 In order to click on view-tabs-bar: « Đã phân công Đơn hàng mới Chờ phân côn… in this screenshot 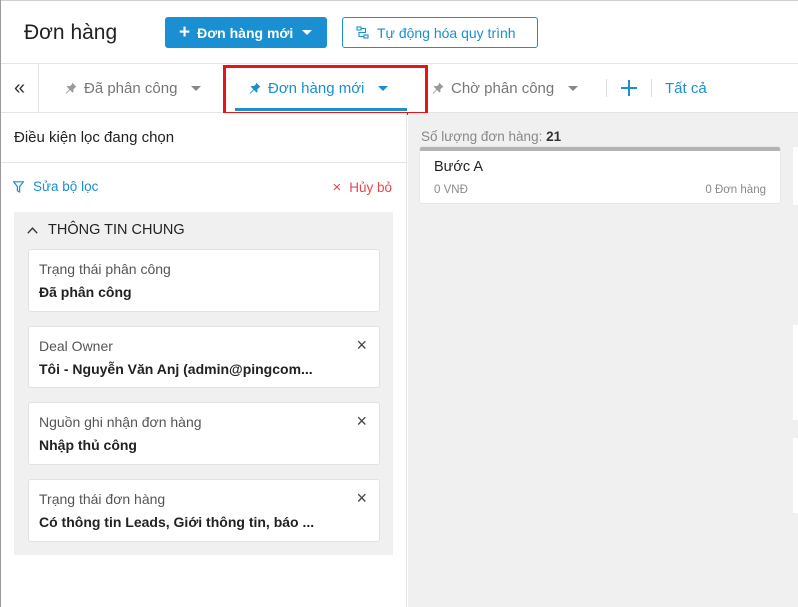, I will do `click(399, 89)`.